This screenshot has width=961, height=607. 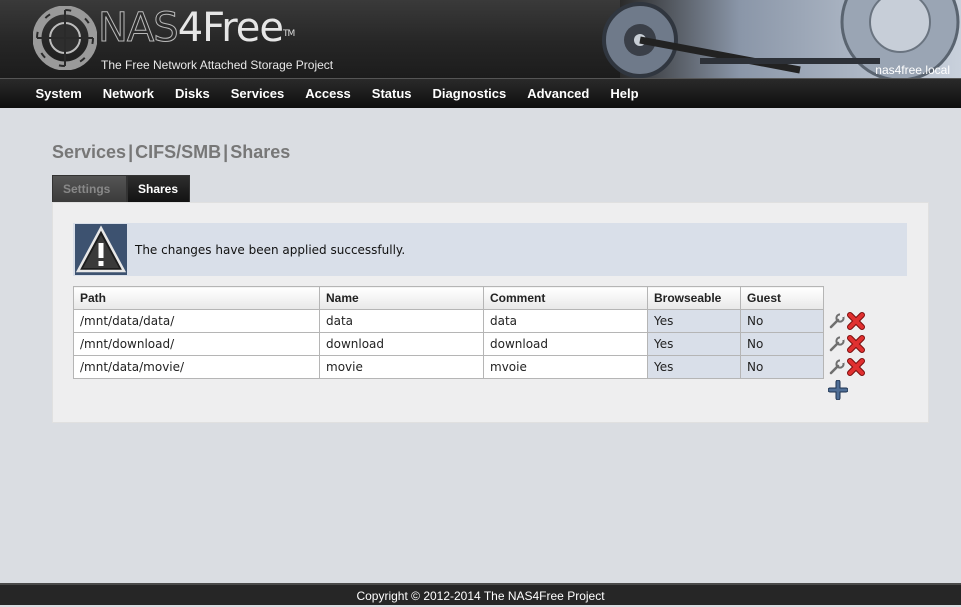 I want to click on nav-disks: Disks, so click(x=193, y=93).